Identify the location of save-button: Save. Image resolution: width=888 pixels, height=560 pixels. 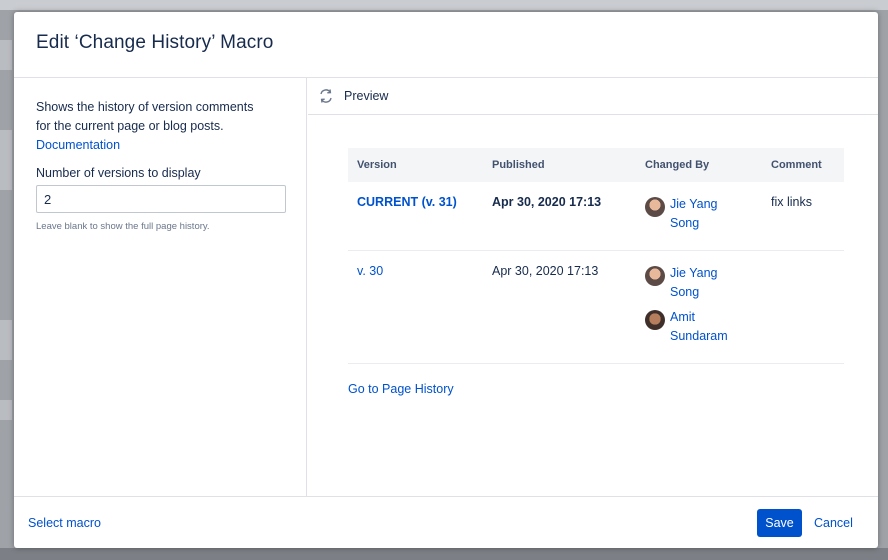
(779, 523).